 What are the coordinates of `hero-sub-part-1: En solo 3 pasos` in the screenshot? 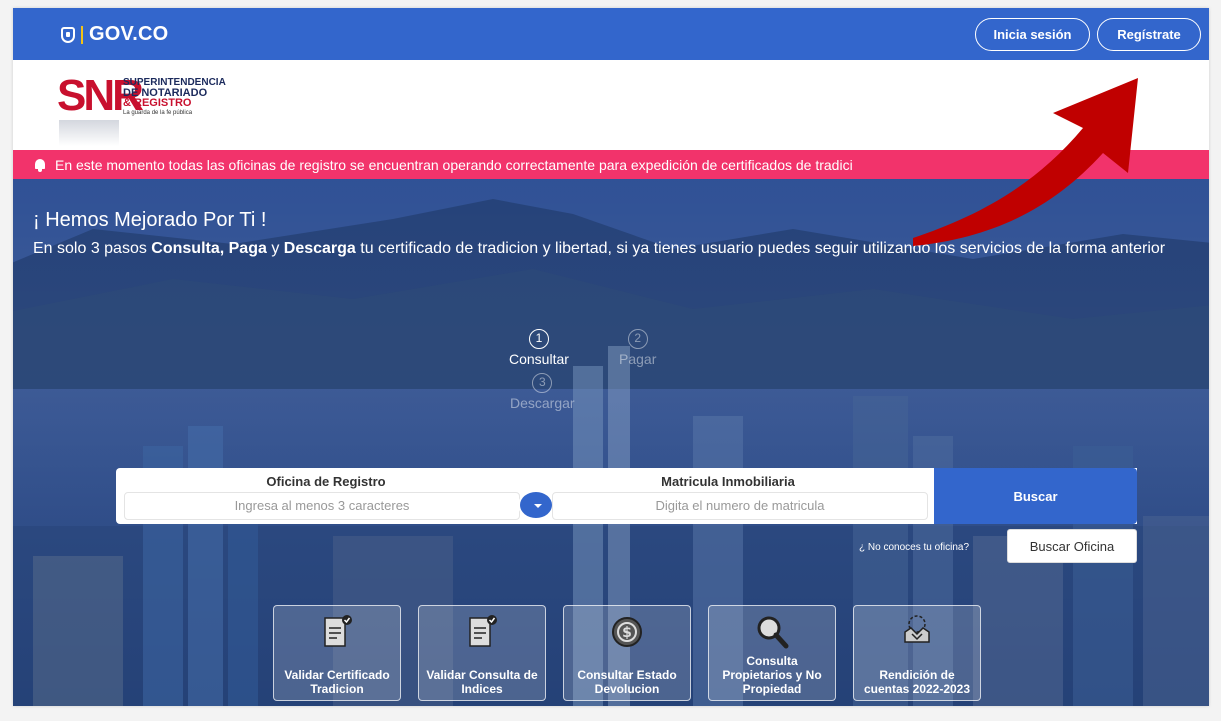 It's located at (92, 248).